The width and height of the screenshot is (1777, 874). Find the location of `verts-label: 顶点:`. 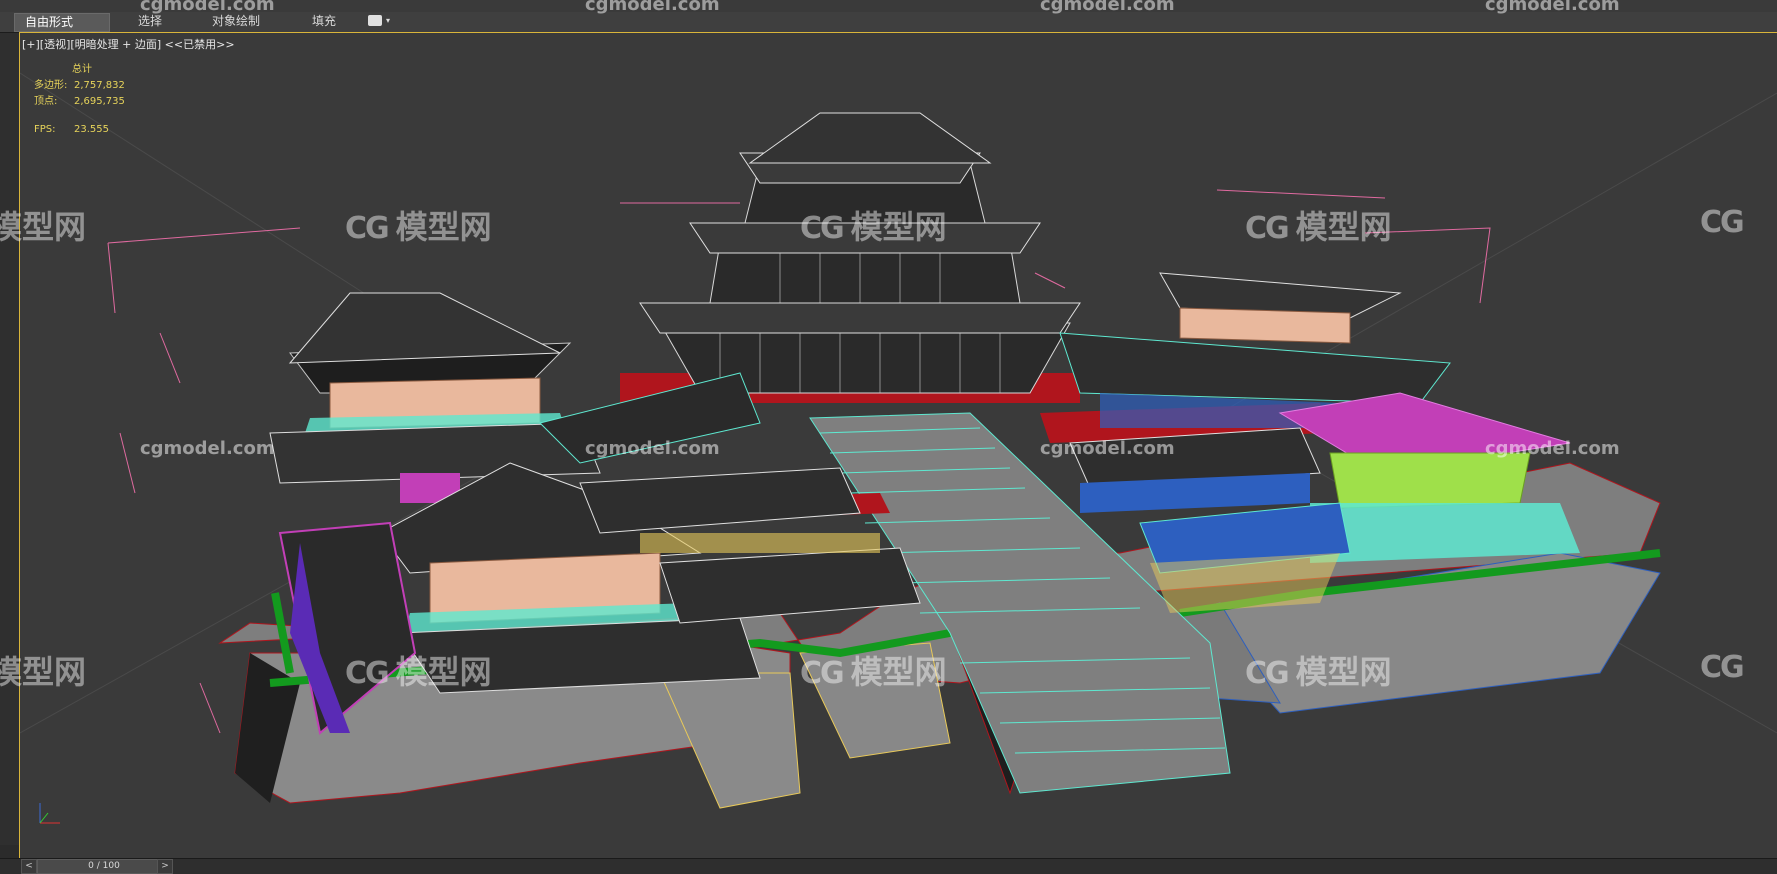

verts-label: 顶点: is located at coordinates (46, 101).